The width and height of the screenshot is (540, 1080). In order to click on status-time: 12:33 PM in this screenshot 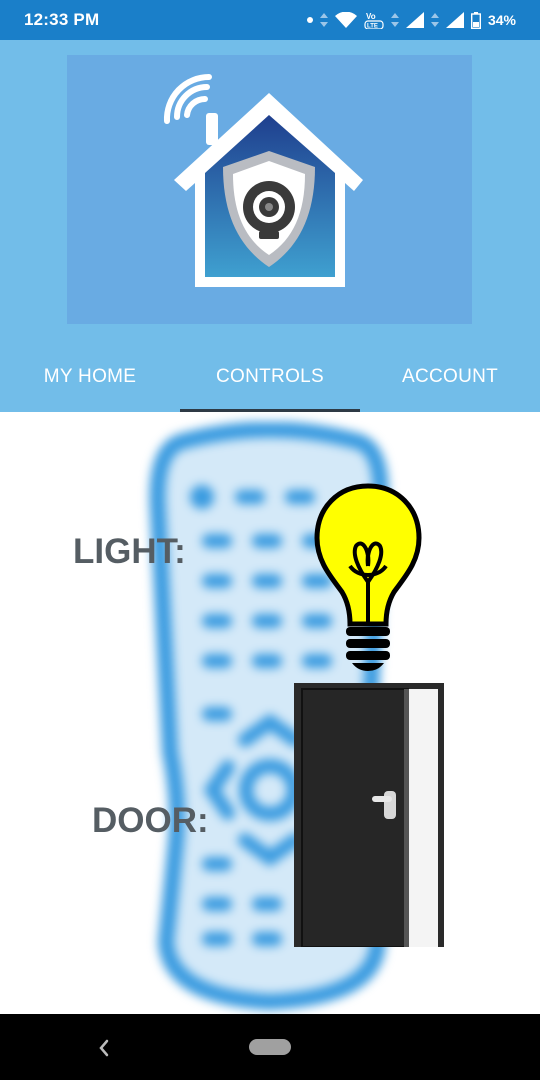, I will do `click(62, 19)`.